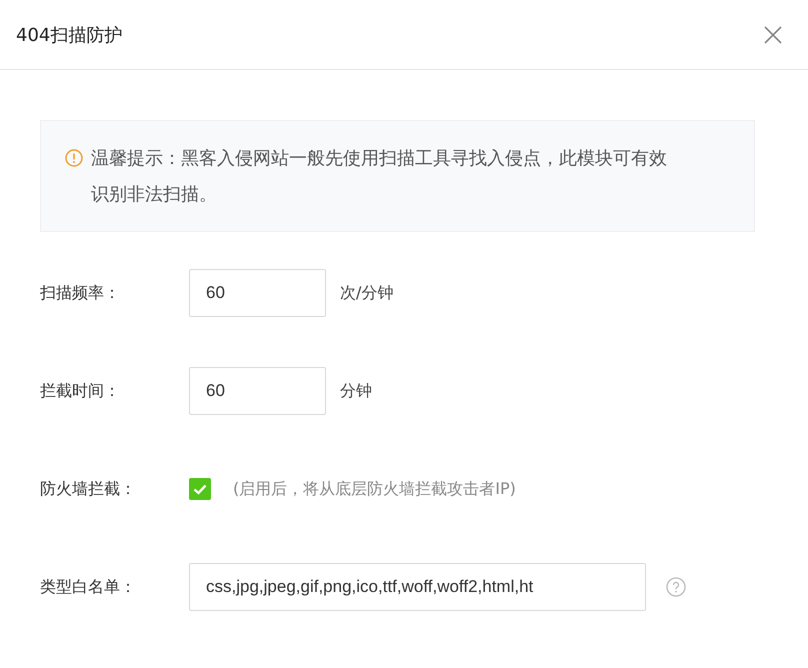 This screenshot has height=668, width=808. Describe the element at coordinates (374, 489) in the screenshot. I see `hint-text: (启用后，将从底层防火墙拦截攻击者IP)` at that location.